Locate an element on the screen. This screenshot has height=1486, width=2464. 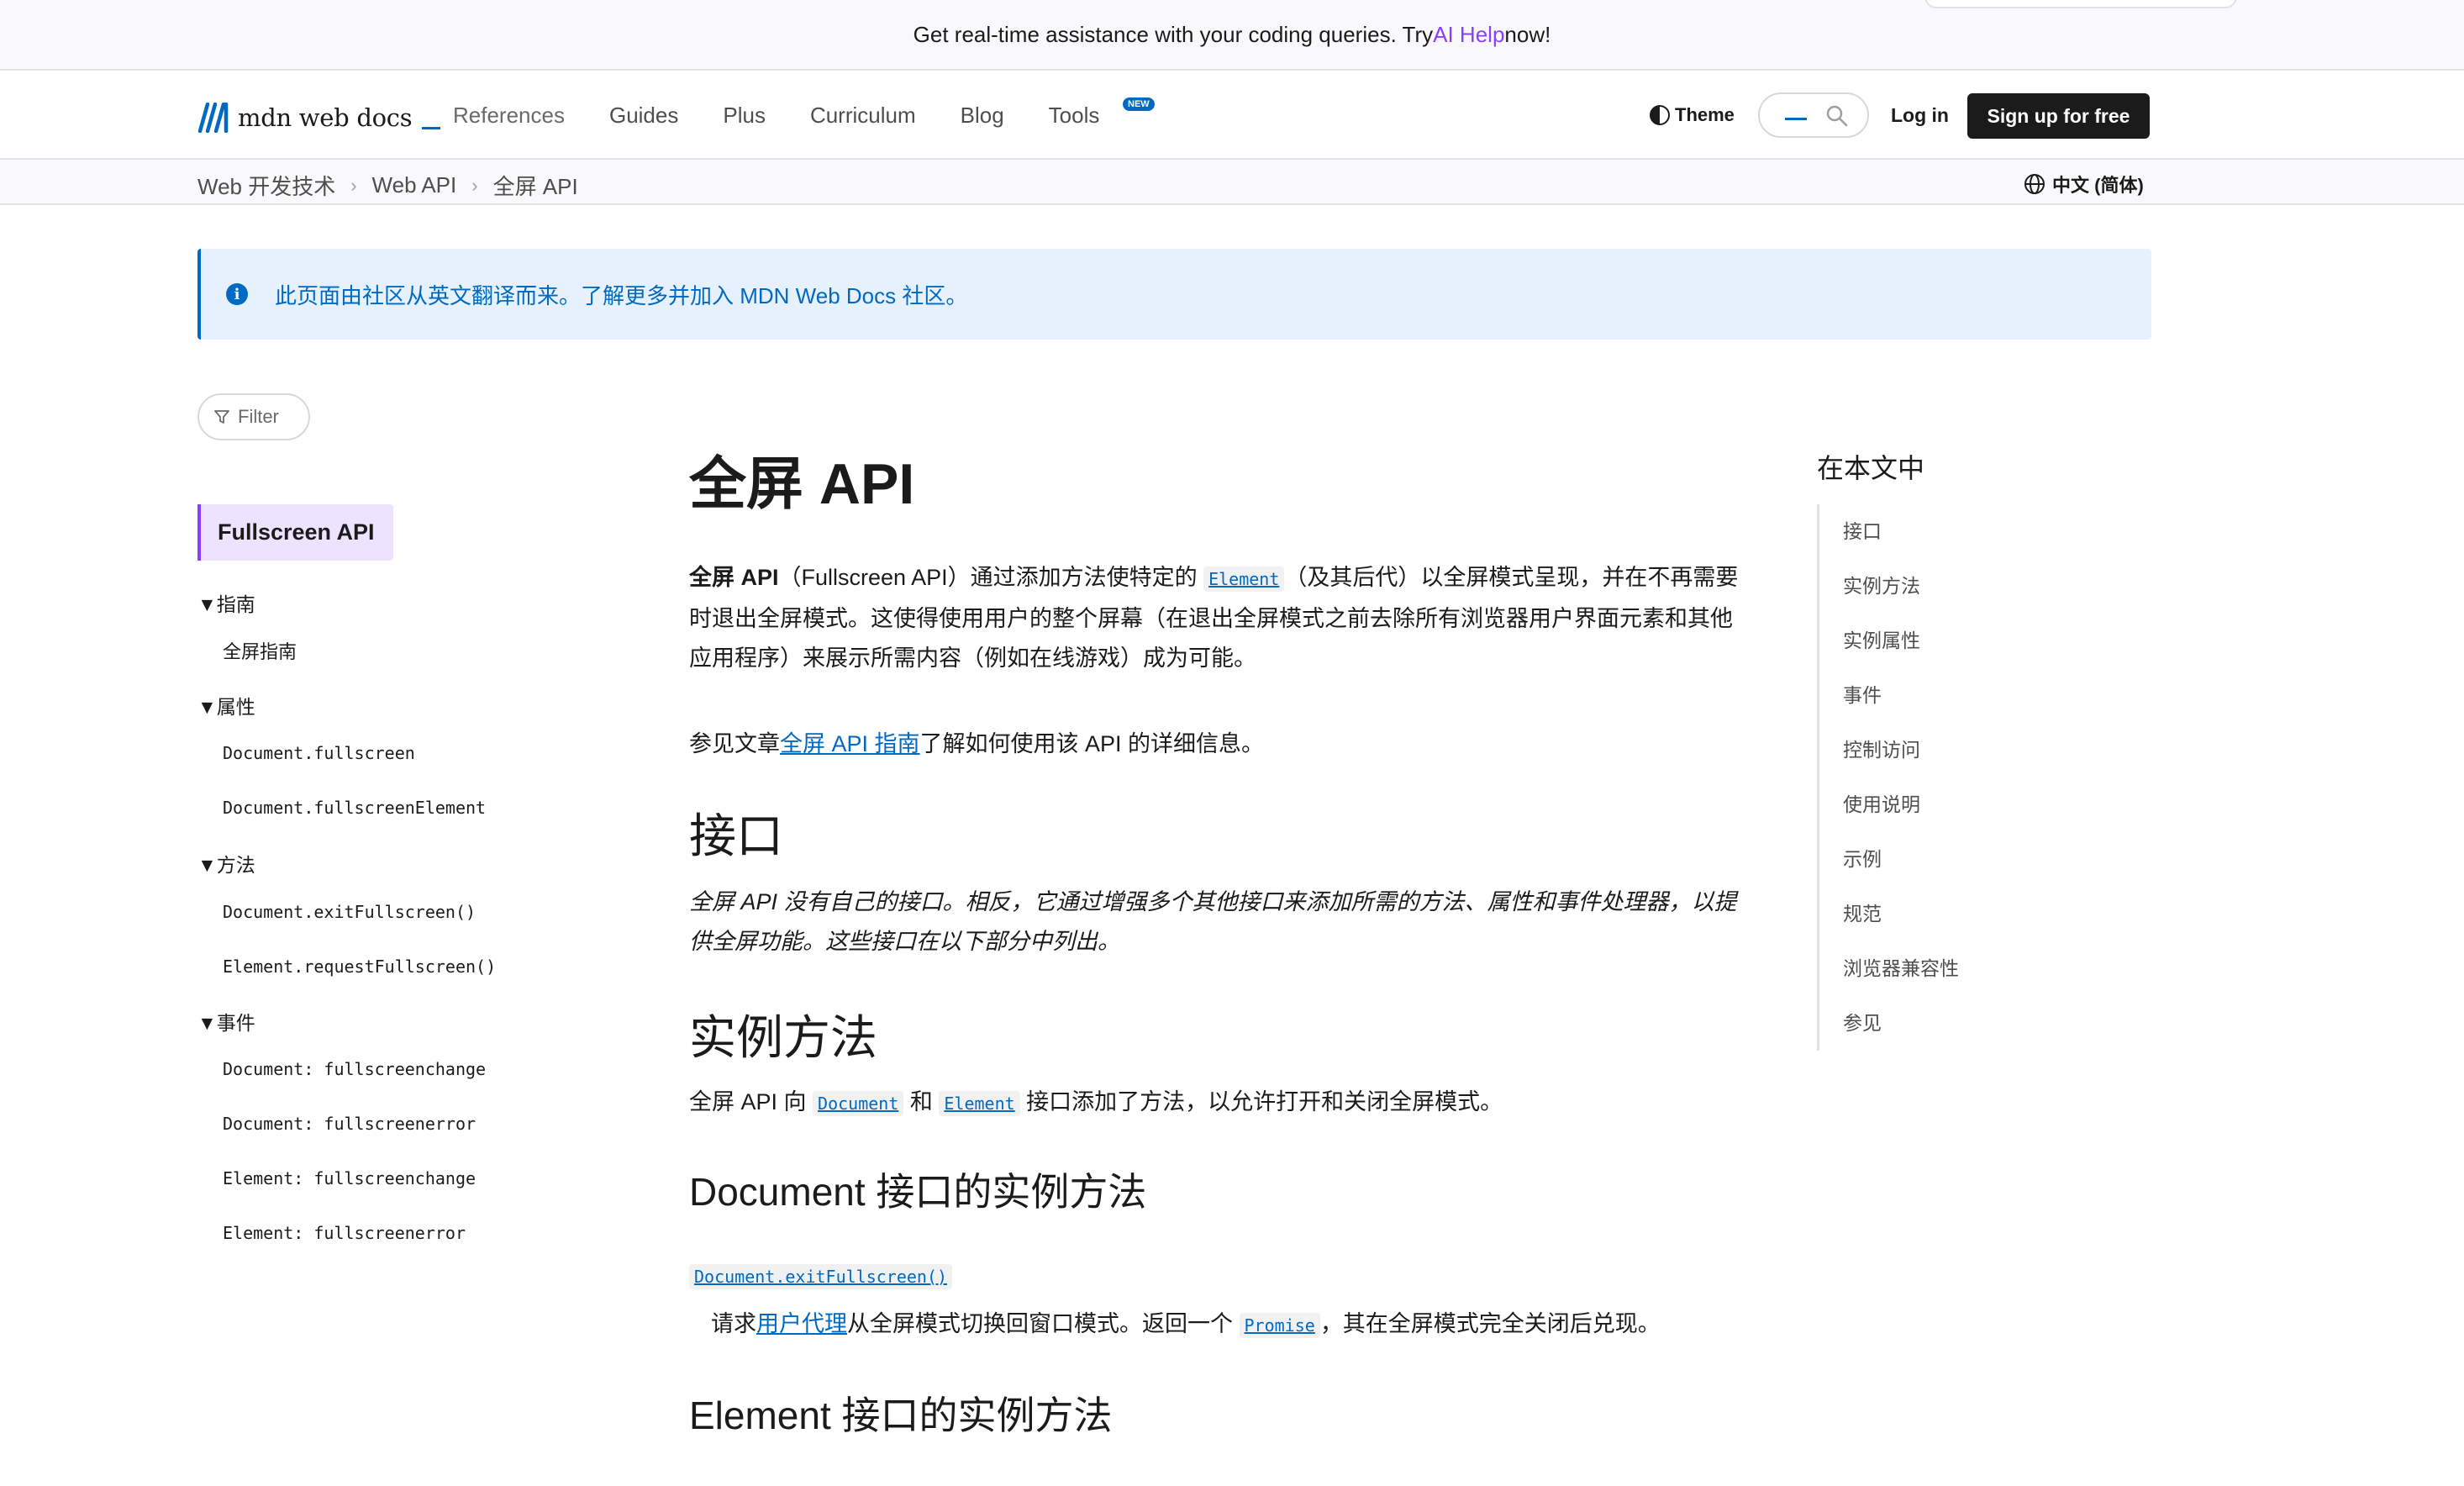
sidebar-group-guides: ▼指南 is located at coordinates (226, 602).